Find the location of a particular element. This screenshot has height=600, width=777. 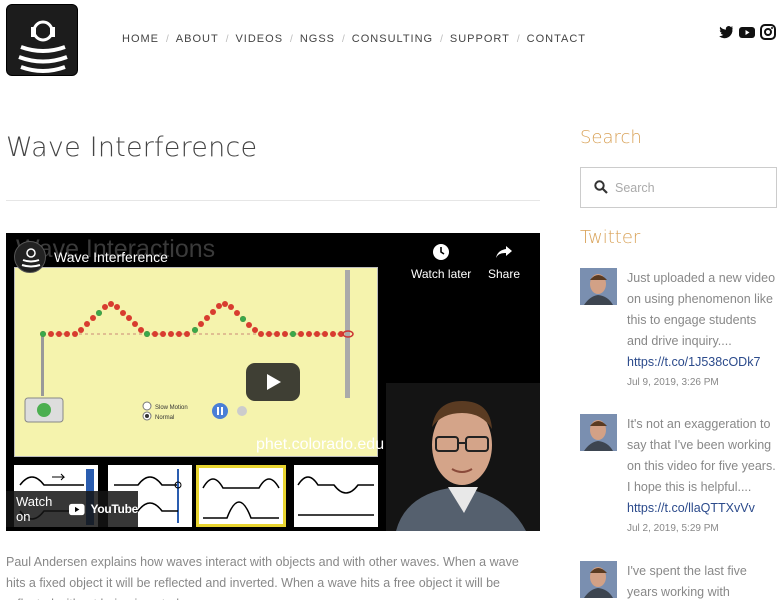

watch-on-youtube-button: Watch on YouTube is located at coordinates (72, 509).